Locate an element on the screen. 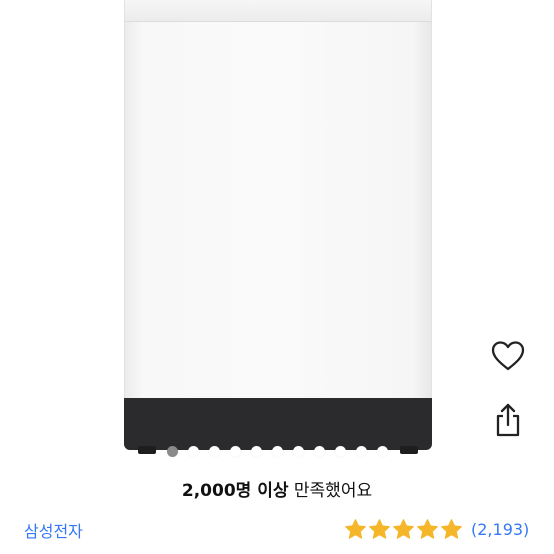 Image resolution: width=554 pixels, height=554 pixels. share-icon is located at coordinates (508, 420).